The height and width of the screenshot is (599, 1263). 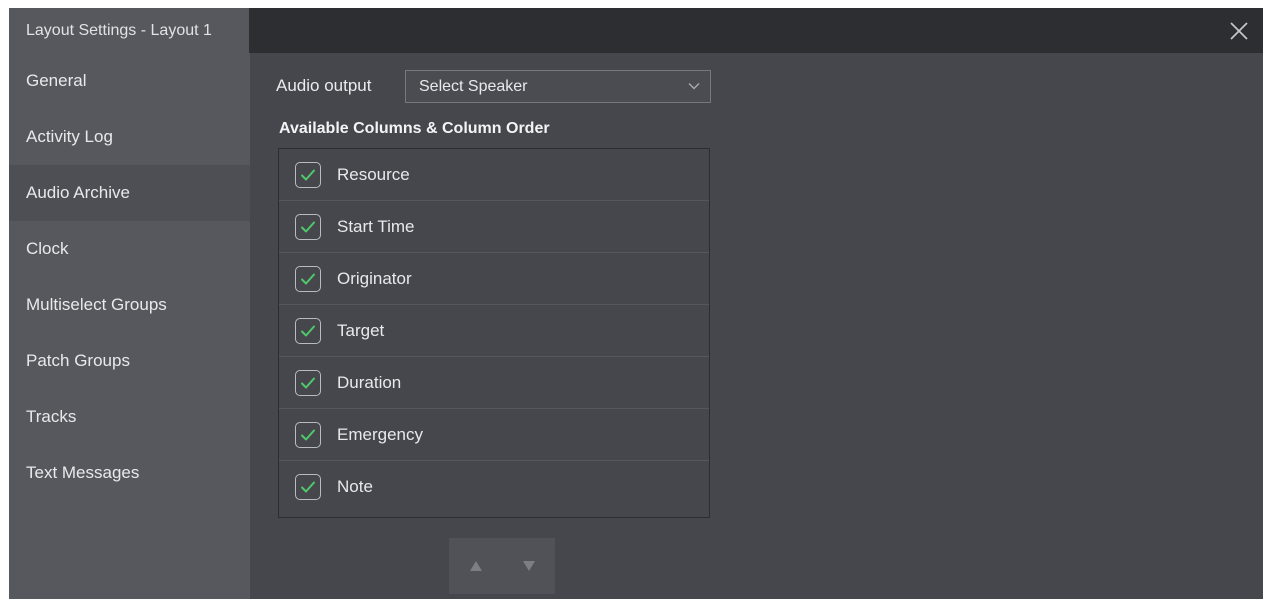 I want to click on column-label: Emergency, so click(x=380, y=434).